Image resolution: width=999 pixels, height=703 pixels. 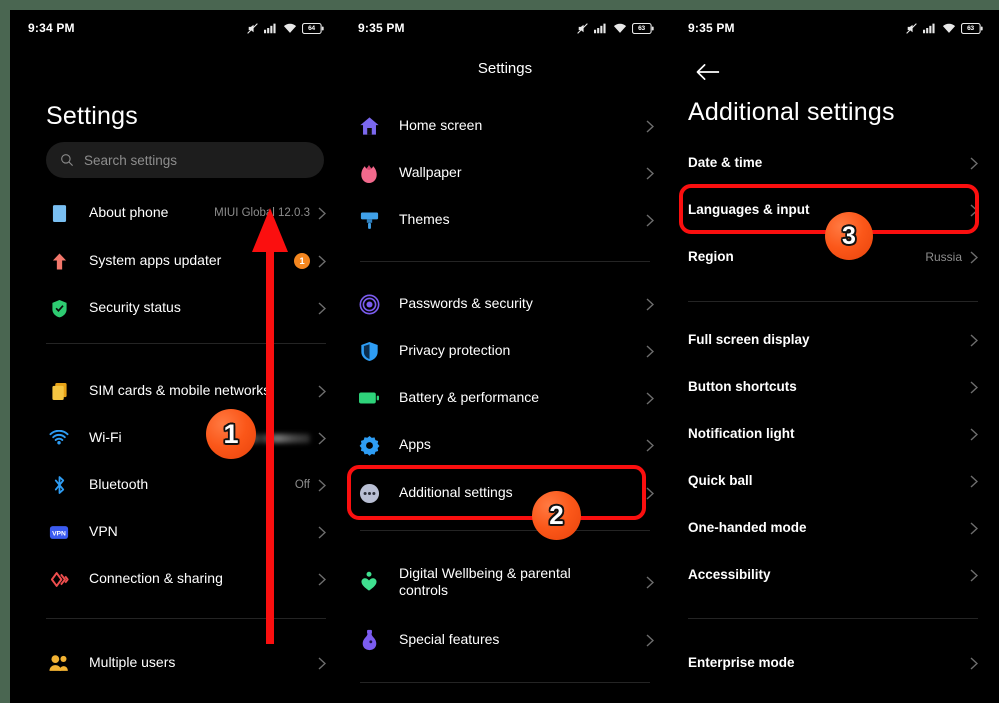 I want to click on signal-icon, so click(x=600, y=28).